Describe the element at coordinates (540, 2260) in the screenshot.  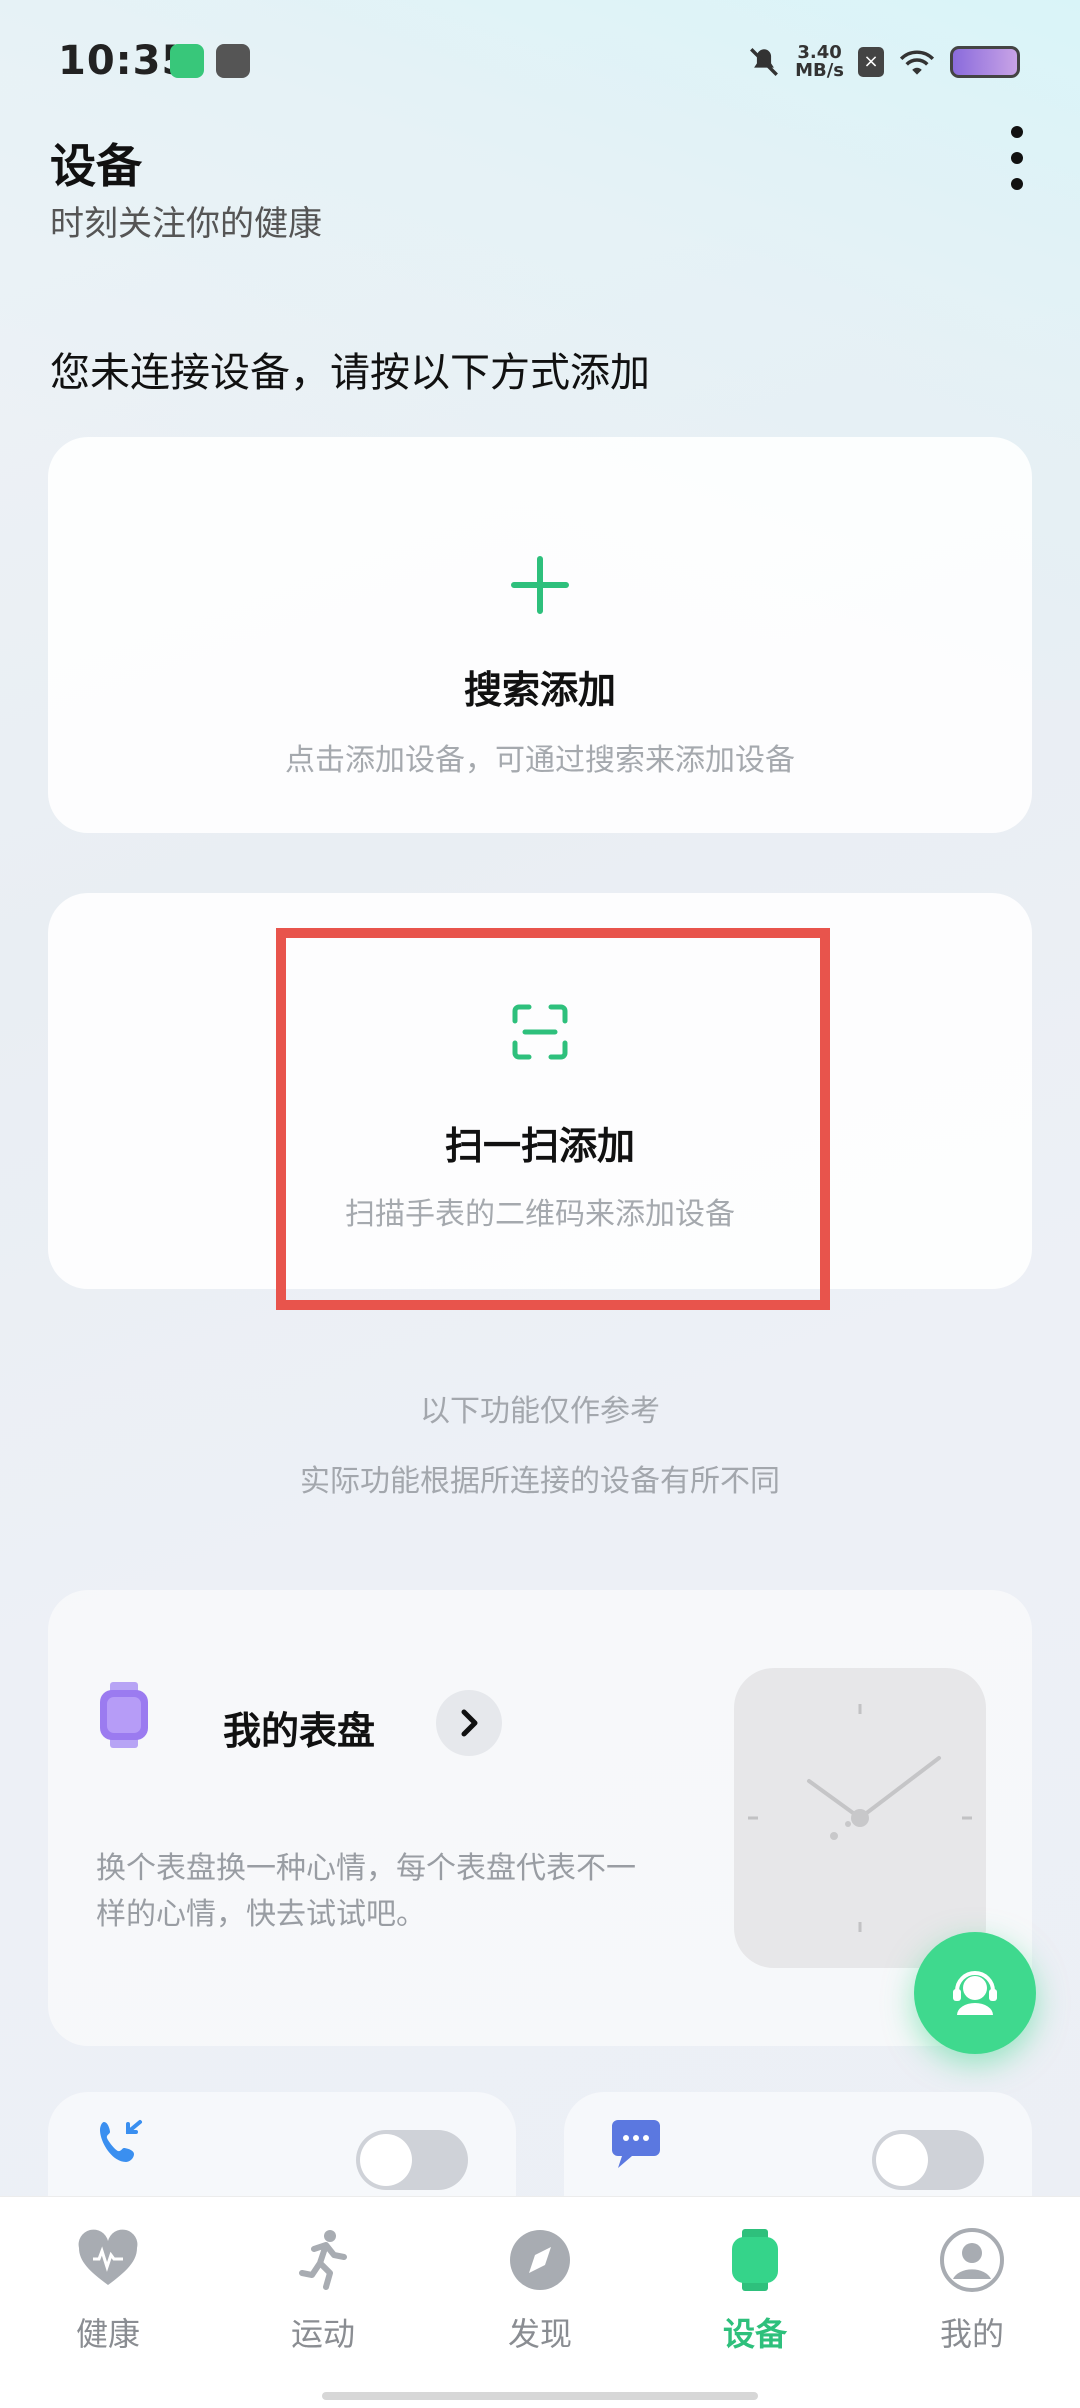
I see `compass-icon` at that location.